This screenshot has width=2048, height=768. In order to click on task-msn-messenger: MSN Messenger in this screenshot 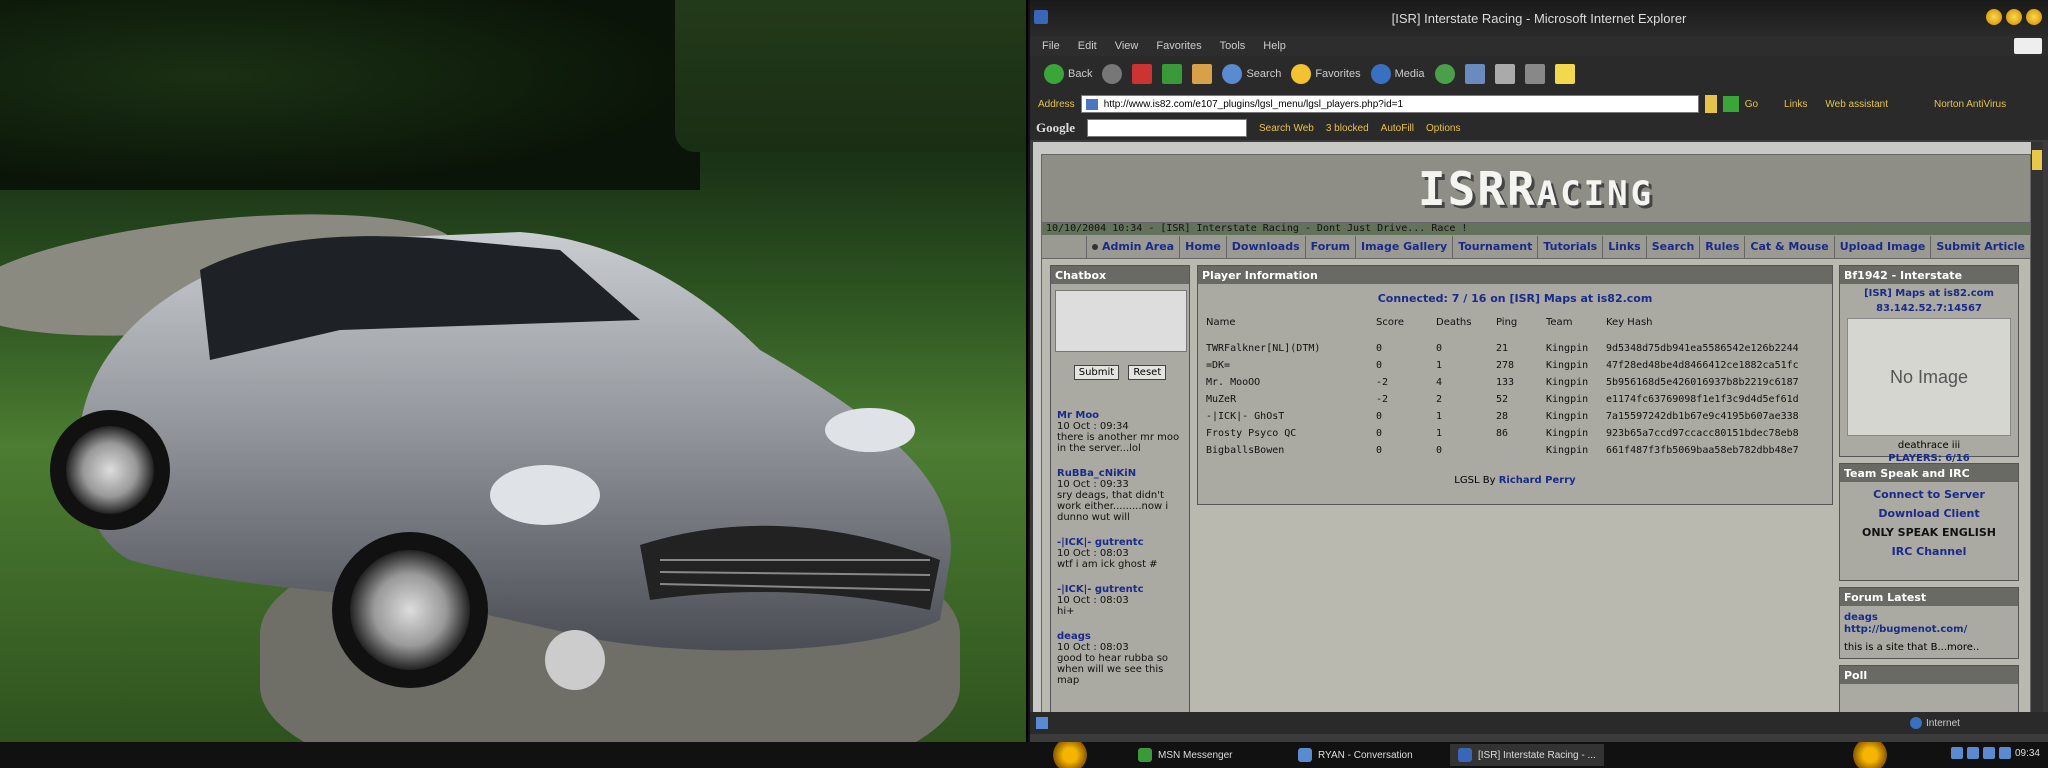, I will do `click(1185, 755)`.